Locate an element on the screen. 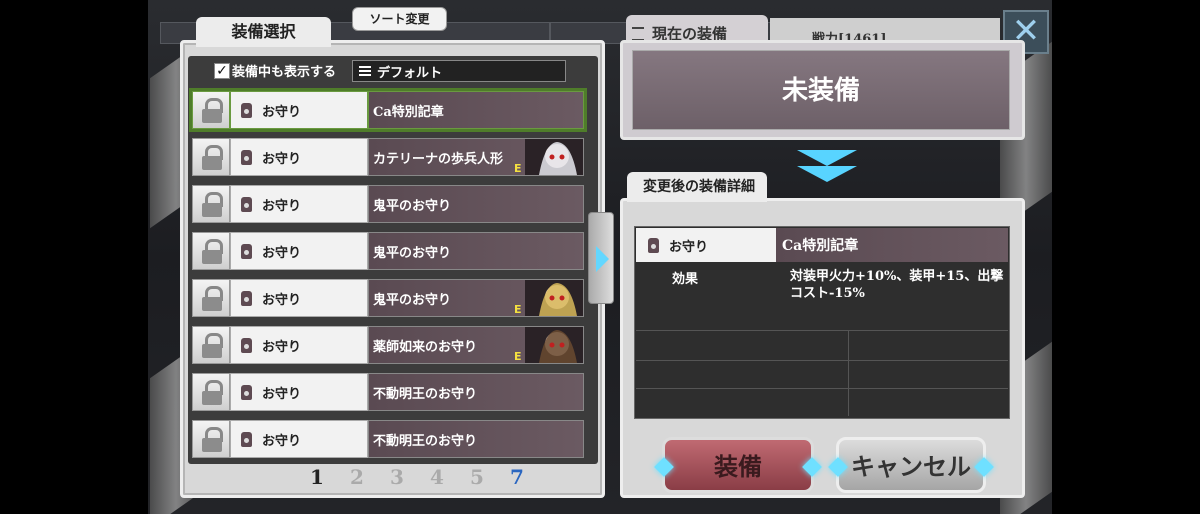 The width and height of the screenshot is (1200, 514). item-name: 薬師如来のお守り is located at coordinates (476, 345).